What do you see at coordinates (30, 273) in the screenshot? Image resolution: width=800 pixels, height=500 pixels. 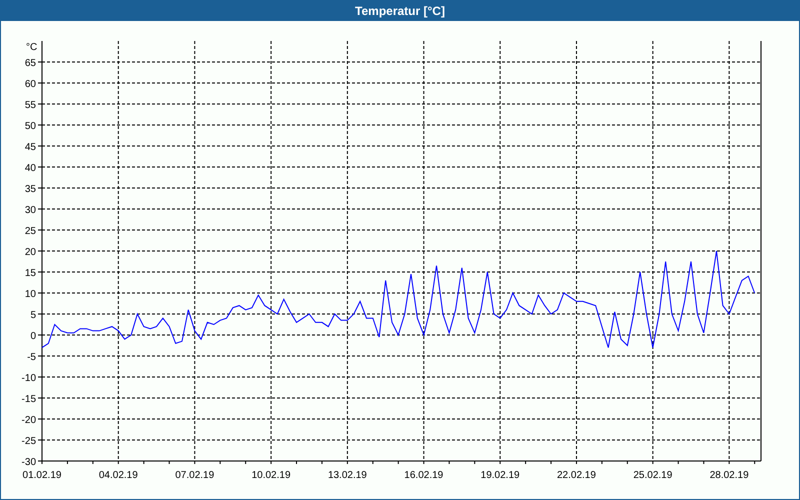 I see `axis-label: 15` at bounding box center [30, 273].